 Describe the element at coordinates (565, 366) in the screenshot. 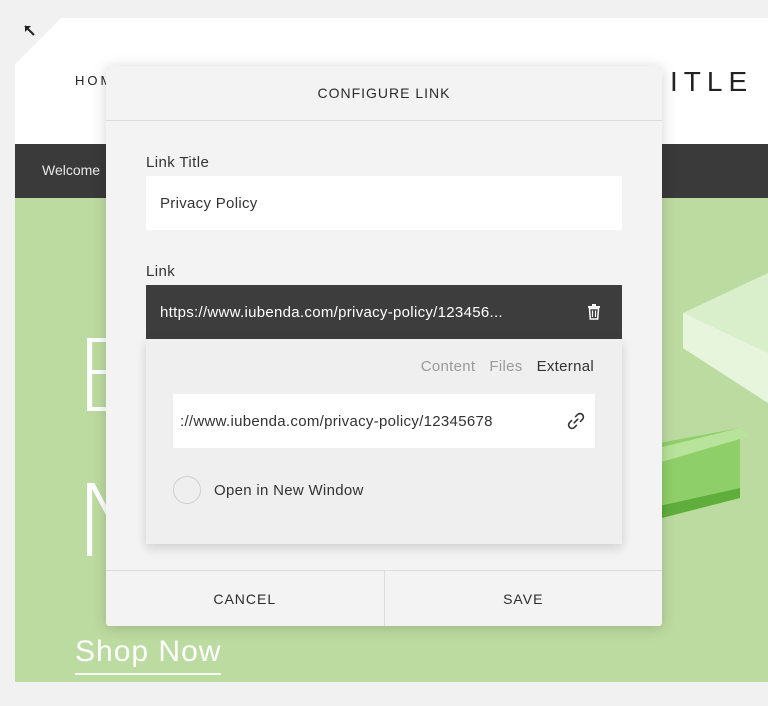

I see `tab-external: External` at that location.